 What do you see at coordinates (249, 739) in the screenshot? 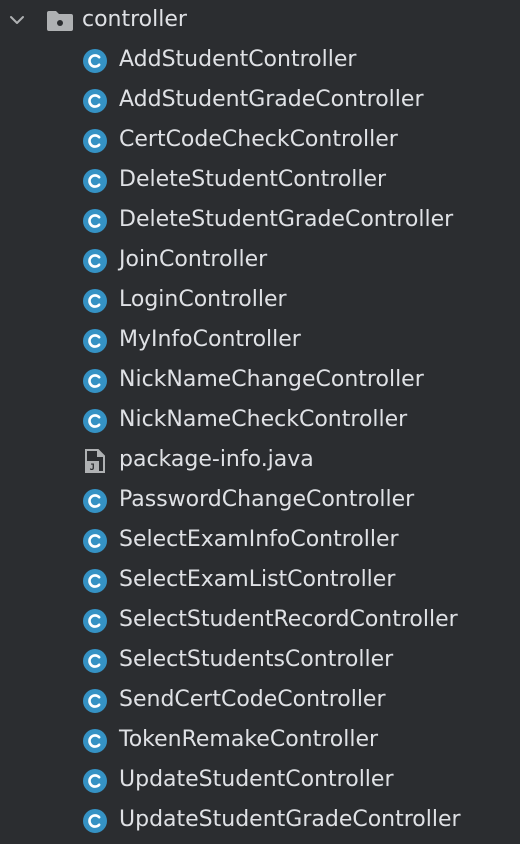
I see `tree-item-label: TokenRemakeController` at bounding box center [249, 739].